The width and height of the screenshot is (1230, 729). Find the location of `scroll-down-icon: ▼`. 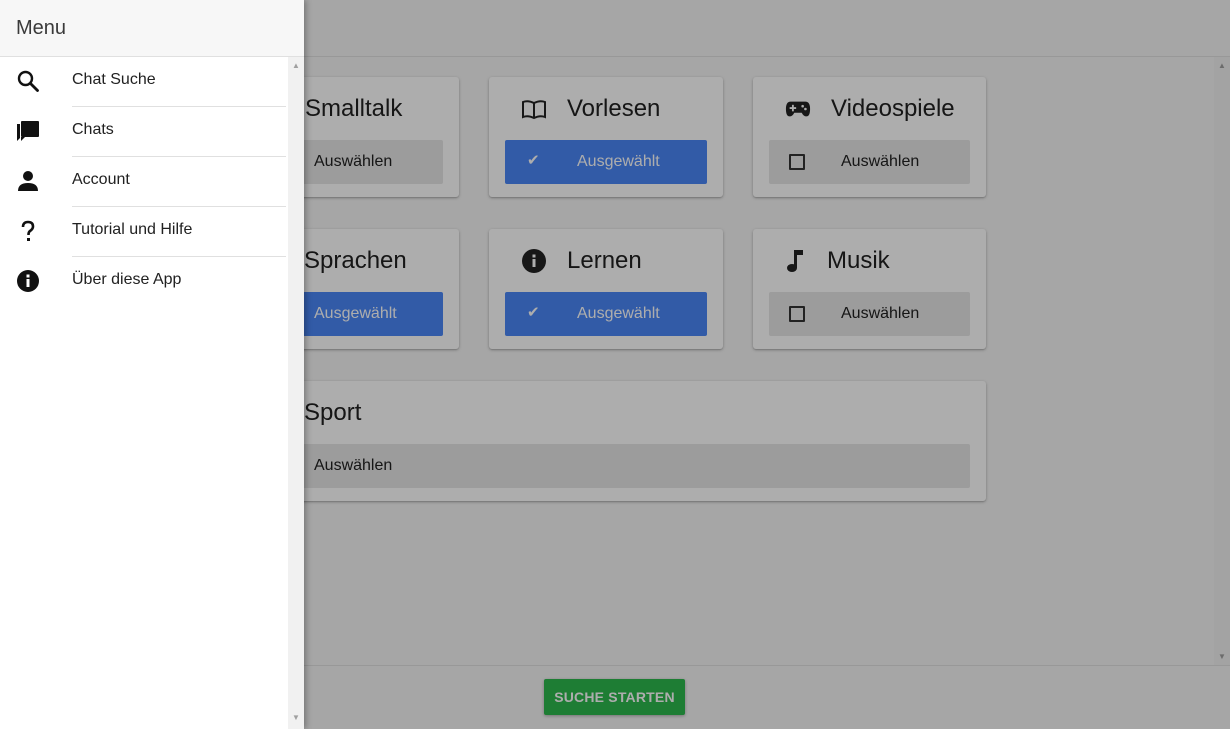

scroll-down-icon: ▼ is located at coordinates (296, 717).